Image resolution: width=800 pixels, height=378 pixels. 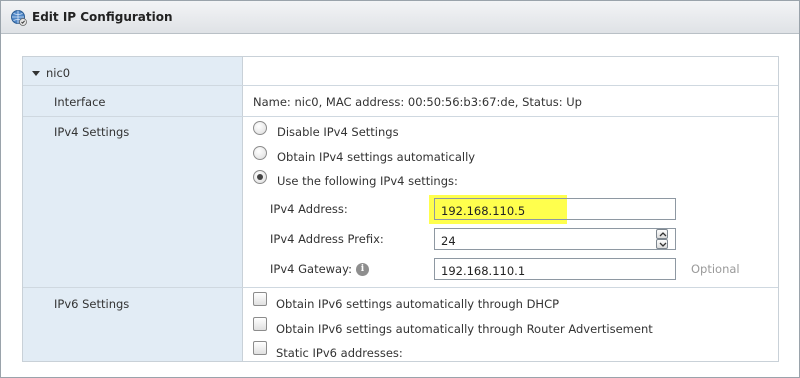 What do you see at coordinates (400, 17) in the screenshot?
I see `title-bar: Edit IP Configuration` at bounding box center [400, 17].